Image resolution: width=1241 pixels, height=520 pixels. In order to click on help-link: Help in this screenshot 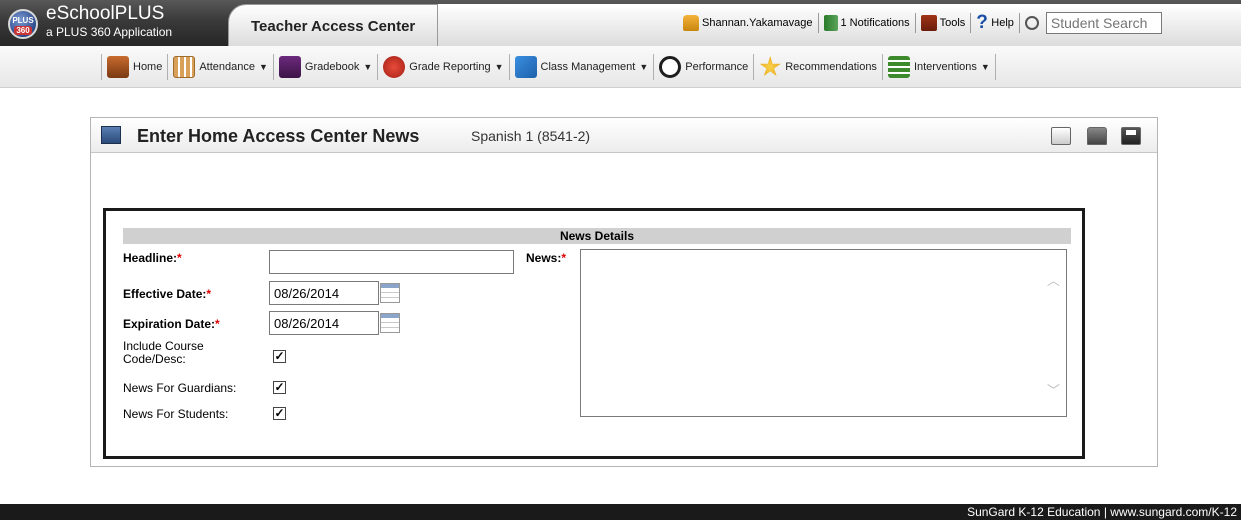, I will do `click(1002, 23)`.